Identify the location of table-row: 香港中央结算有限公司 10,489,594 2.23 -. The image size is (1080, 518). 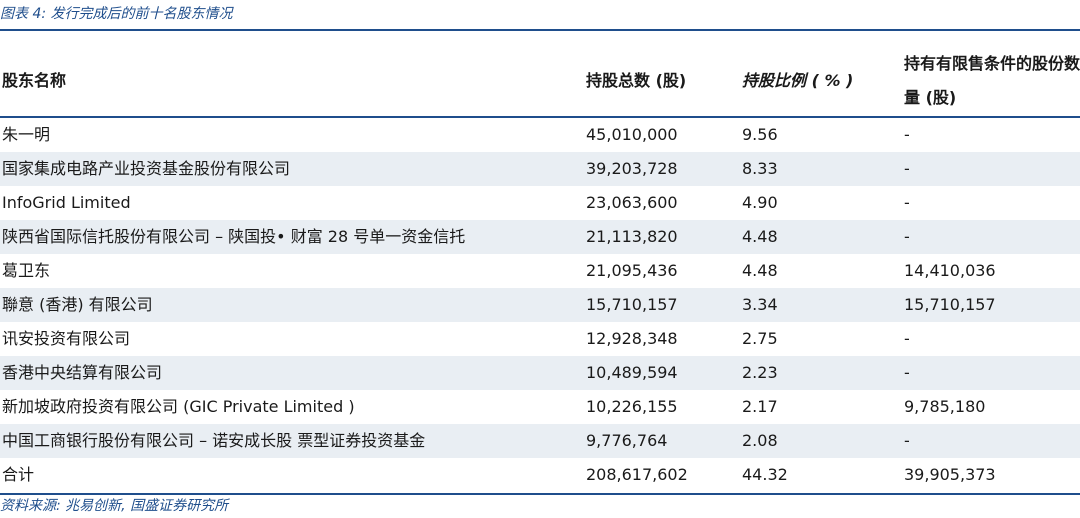
(540, 373).